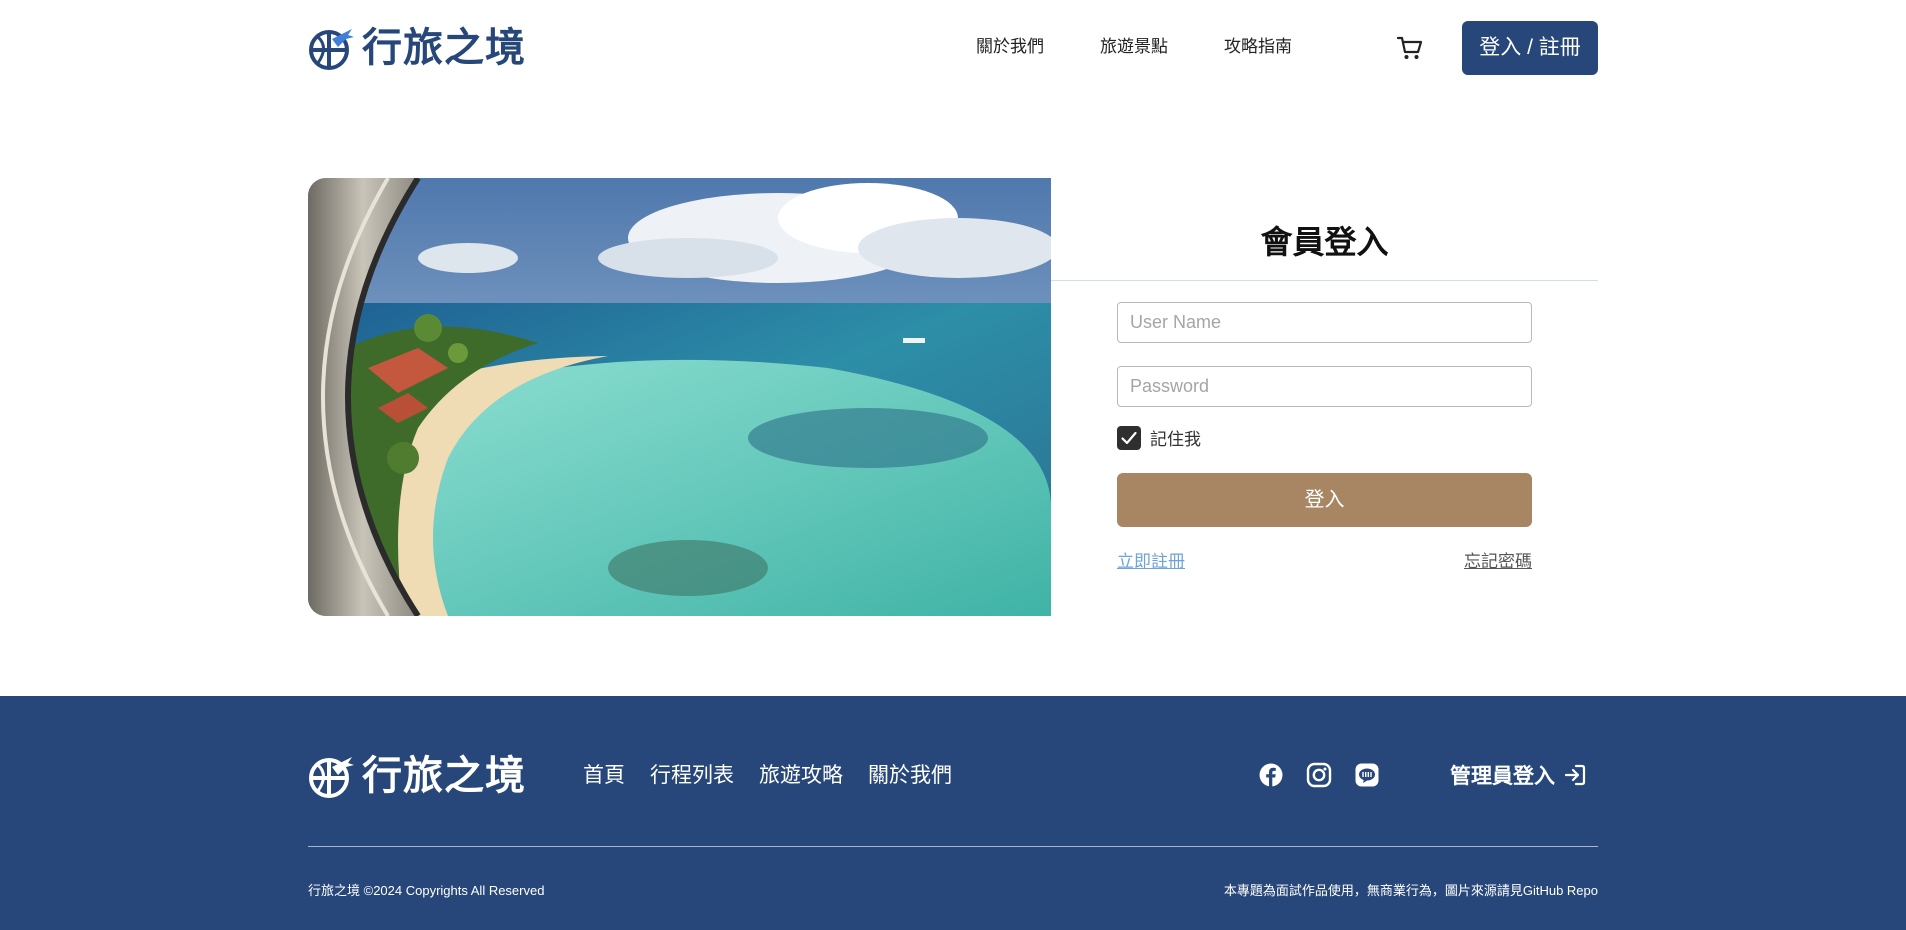  I want to click on footer-nav-about: 關於我們, so click(910, 776).